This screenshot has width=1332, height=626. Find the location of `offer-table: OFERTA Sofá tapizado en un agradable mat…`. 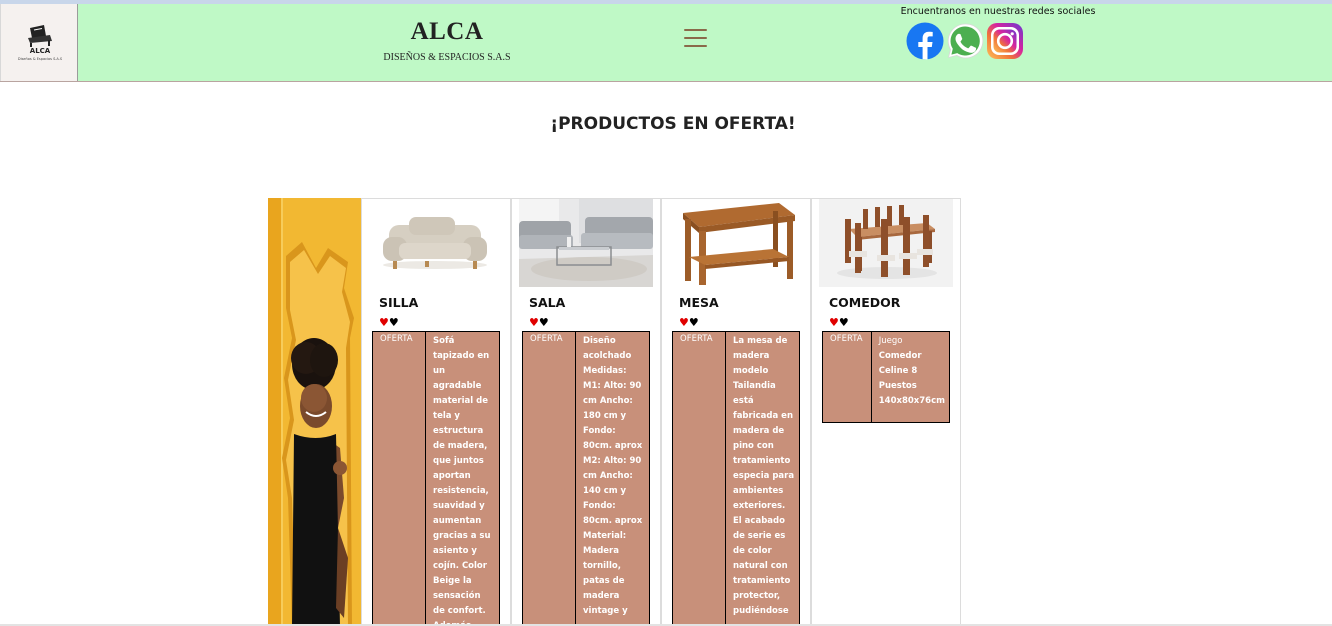

offer-table: OFERTA Sofá tapizado en un agradable mat… is located at coordinates (436, 478).